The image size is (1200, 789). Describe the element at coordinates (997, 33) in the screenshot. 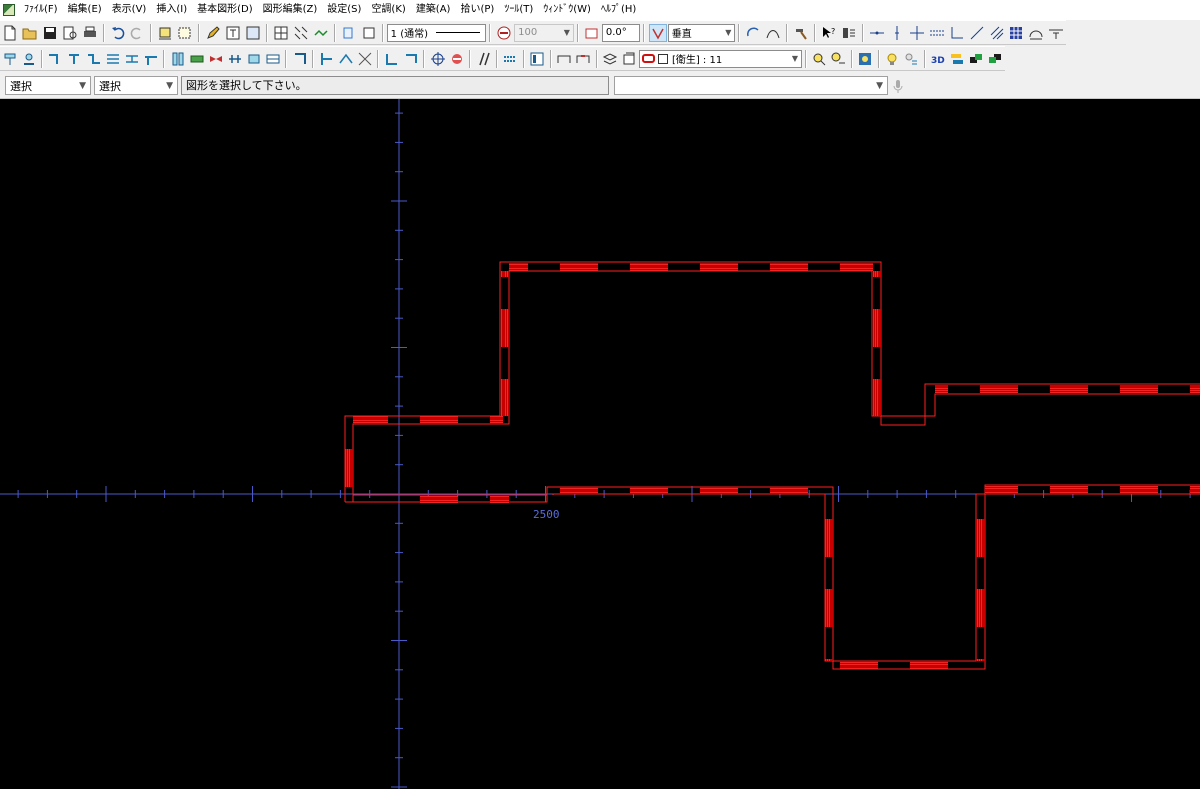

I see `hatch-icon` at that location.